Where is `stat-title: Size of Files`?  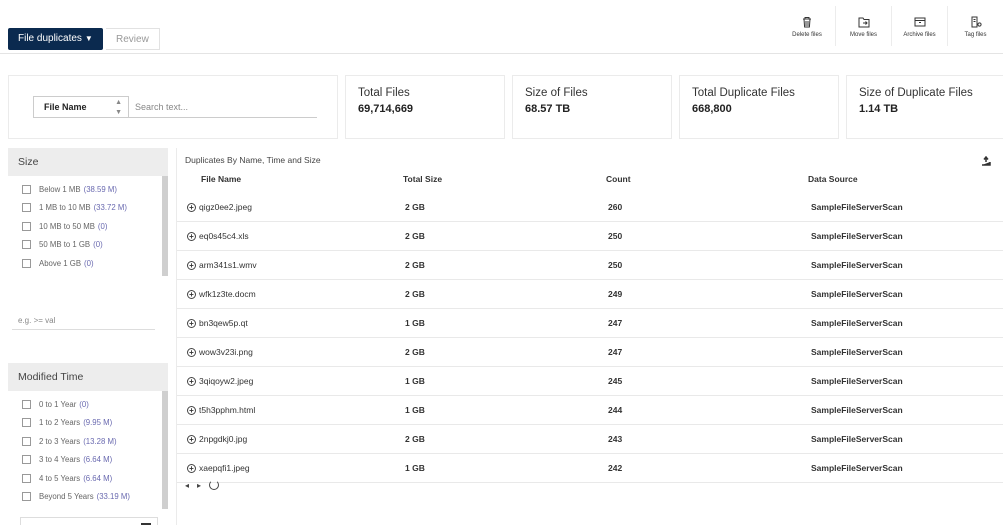 stat-title: Size of Files is located at coordinates (556, 93).